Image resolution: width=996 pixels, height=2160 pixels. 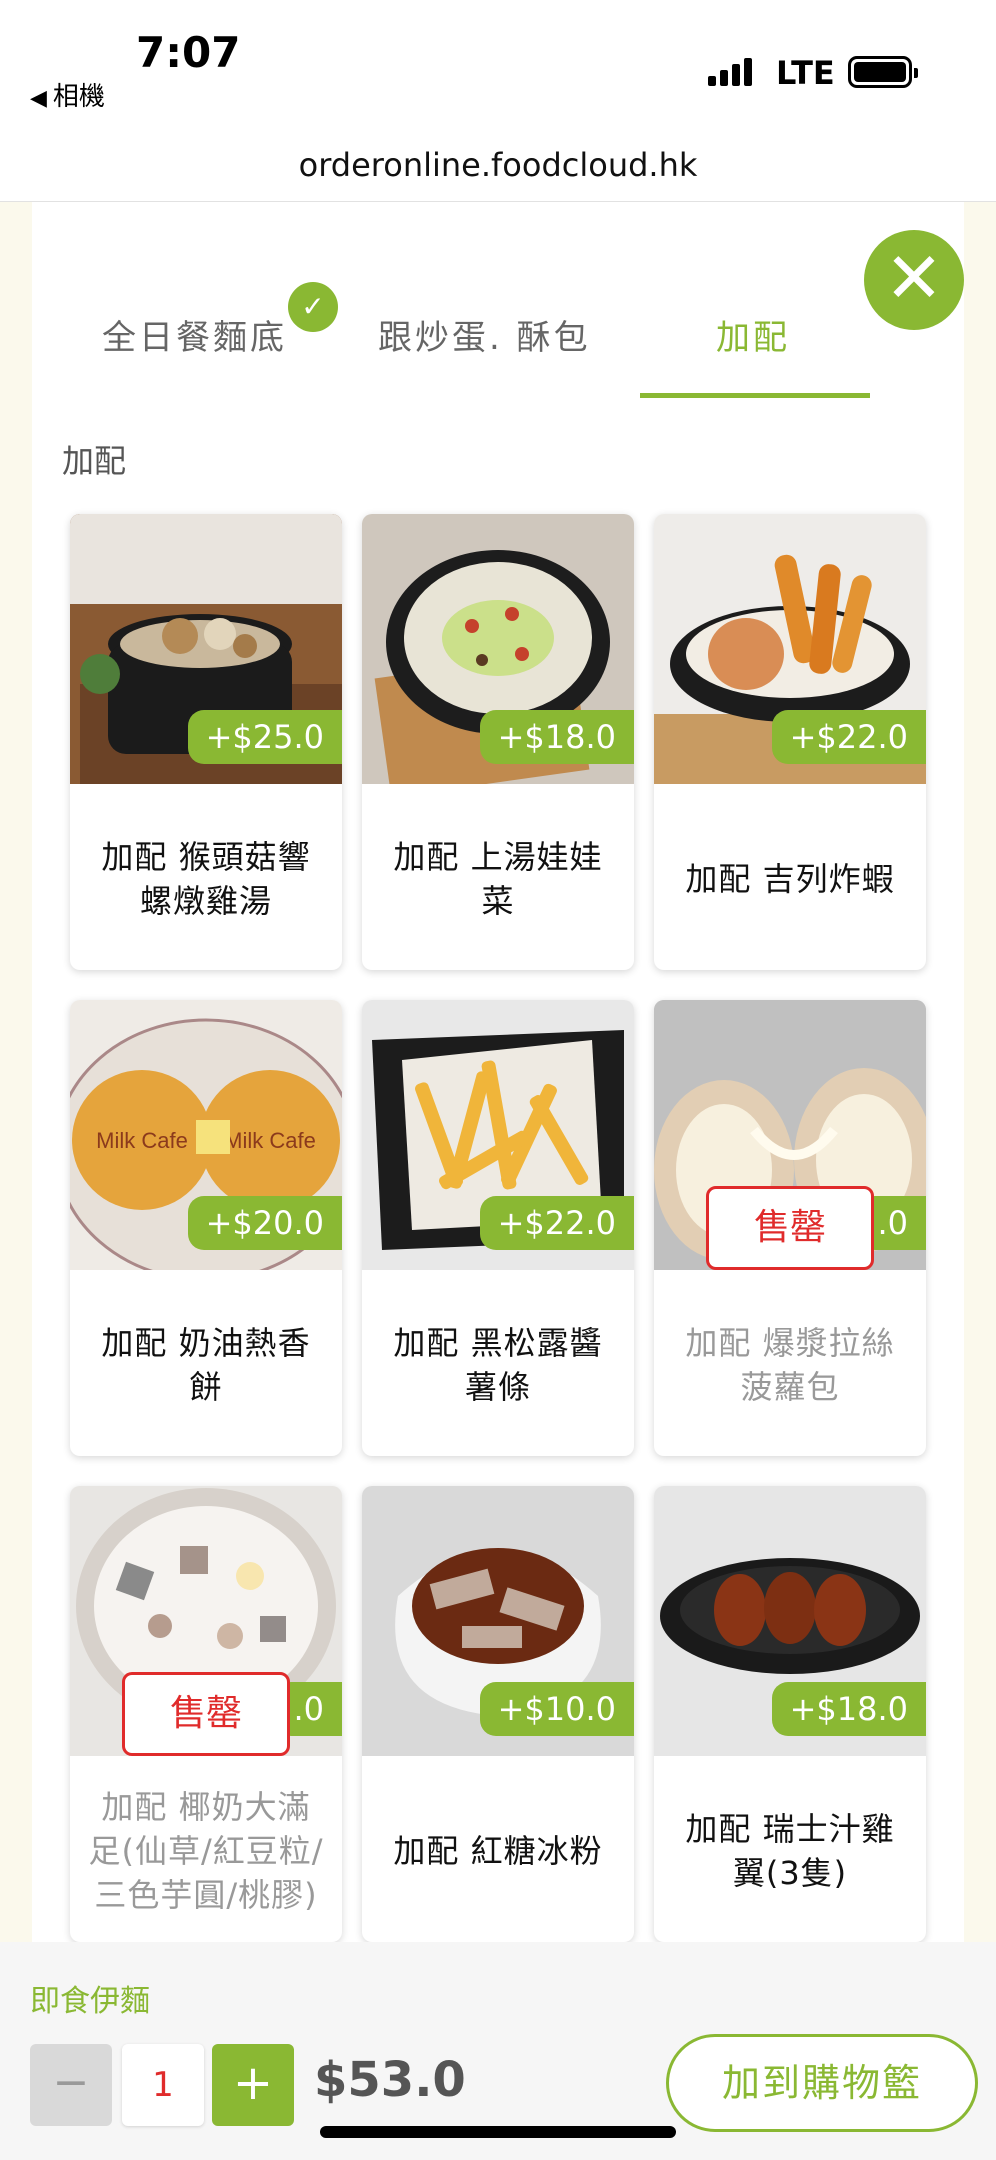 I want to click on check-icon: ✓, so click(x=313, y=307).